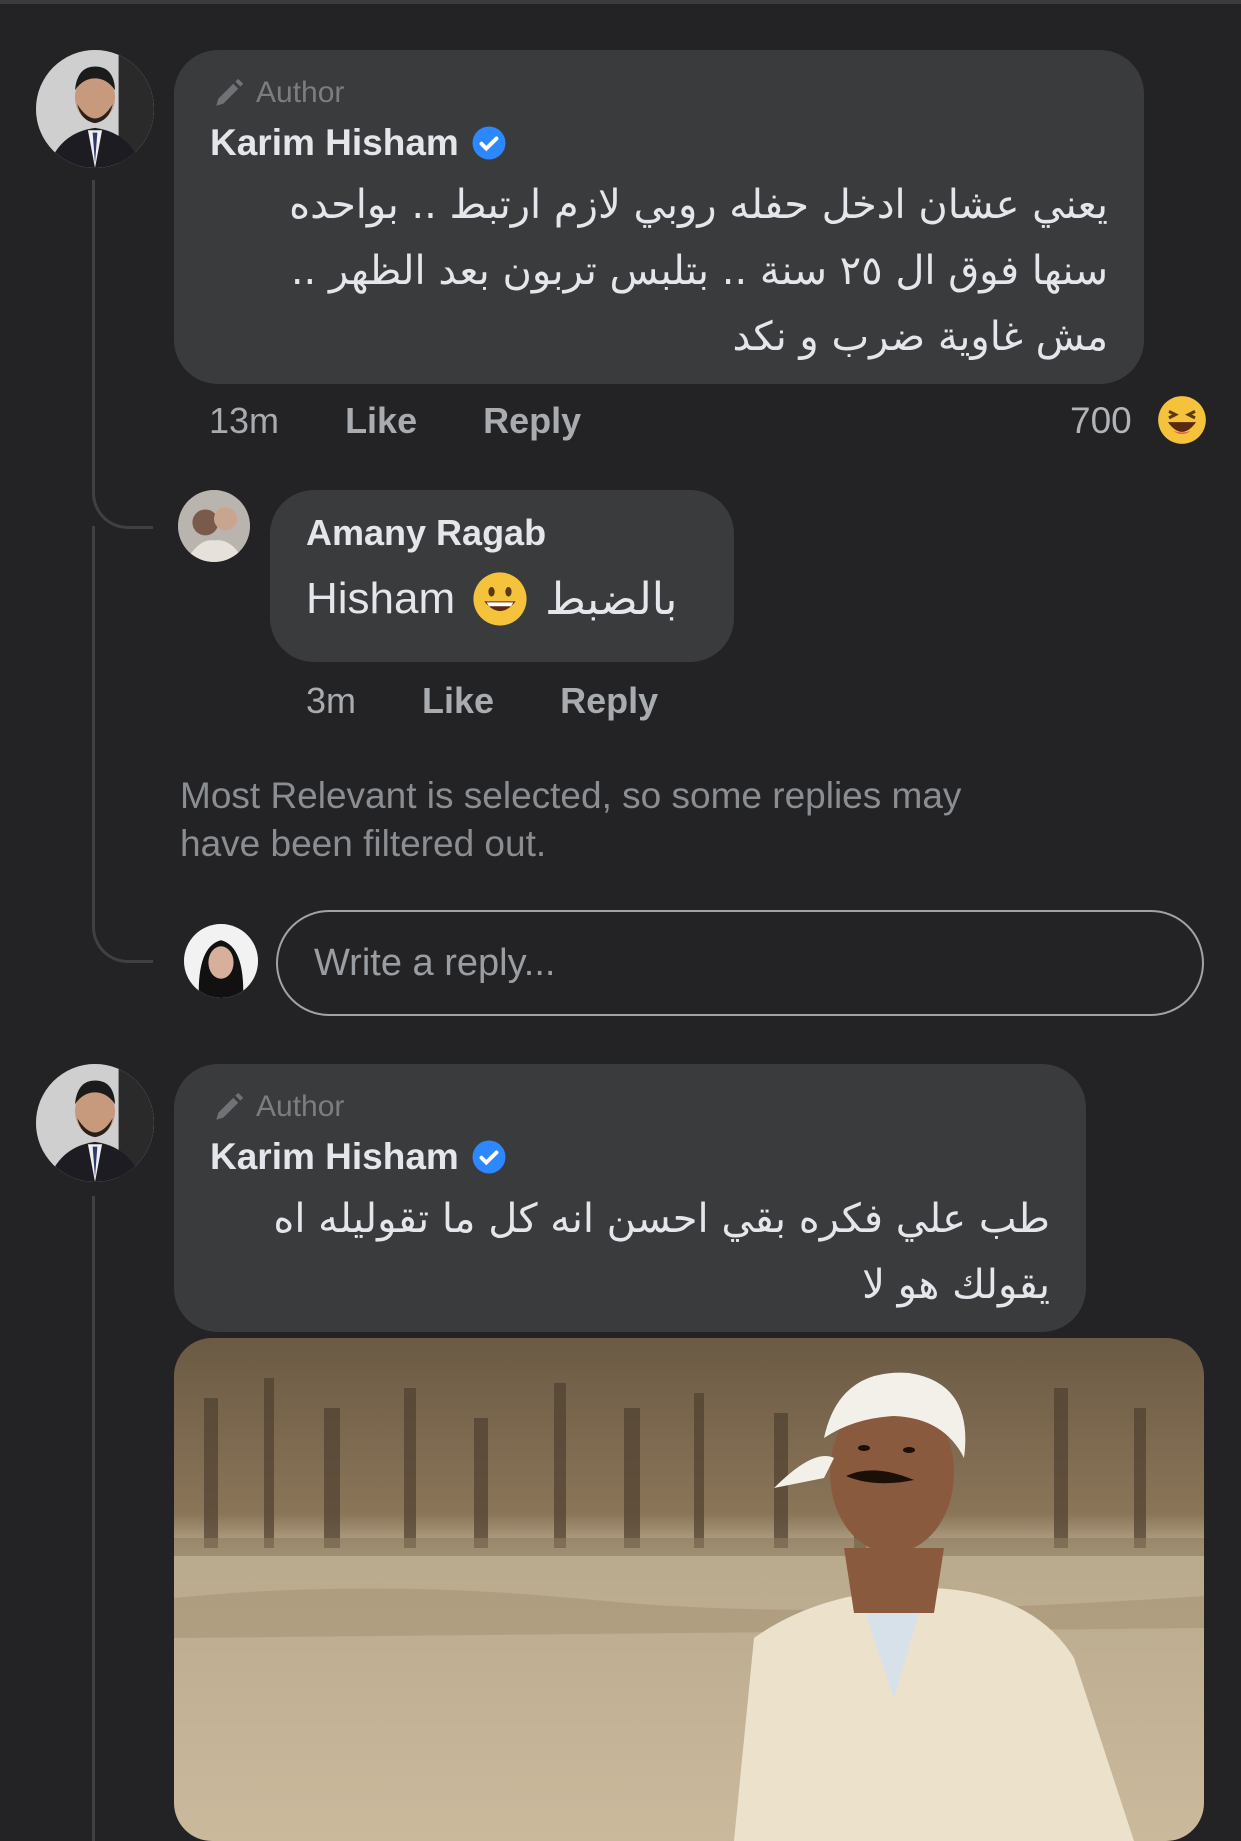 This screenshot has height=1841, width=1241. What do you see at coordinates (458, 700) in the screenshot?
I see `reply-like-button: Like` at bounding box center [458, 700].